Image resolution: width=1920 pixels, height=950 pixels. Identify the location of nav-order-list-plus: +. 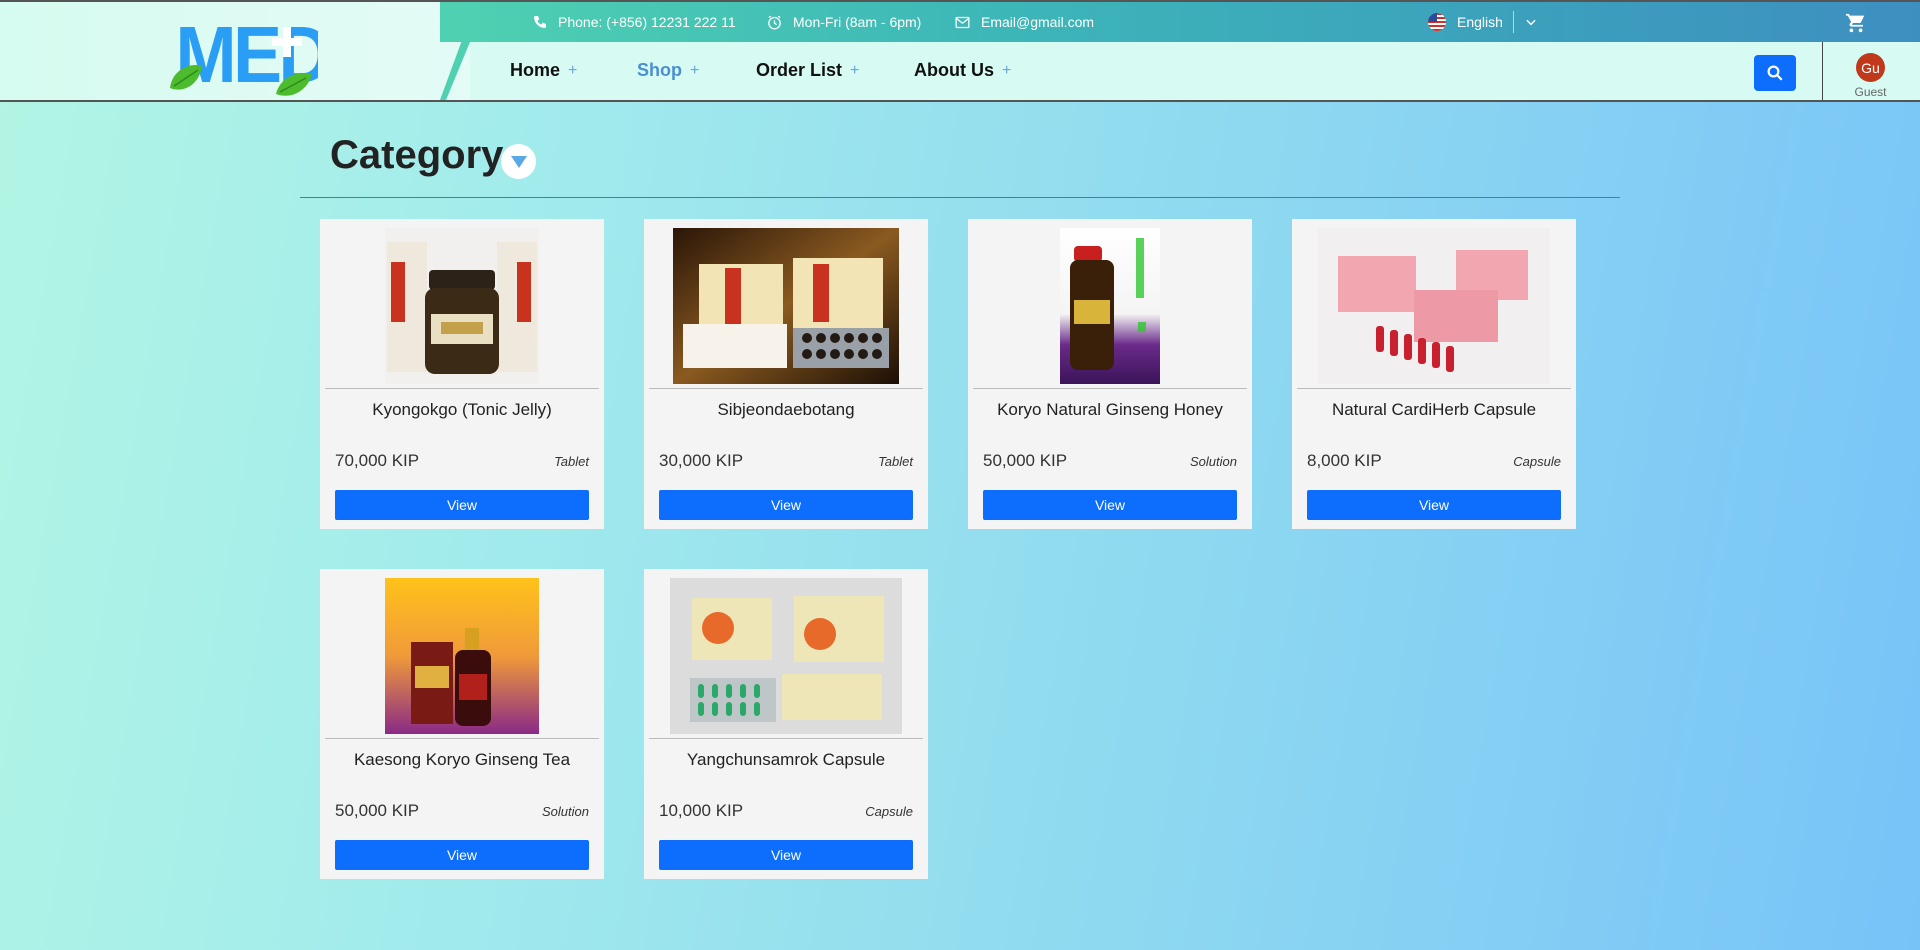
(855, 70).